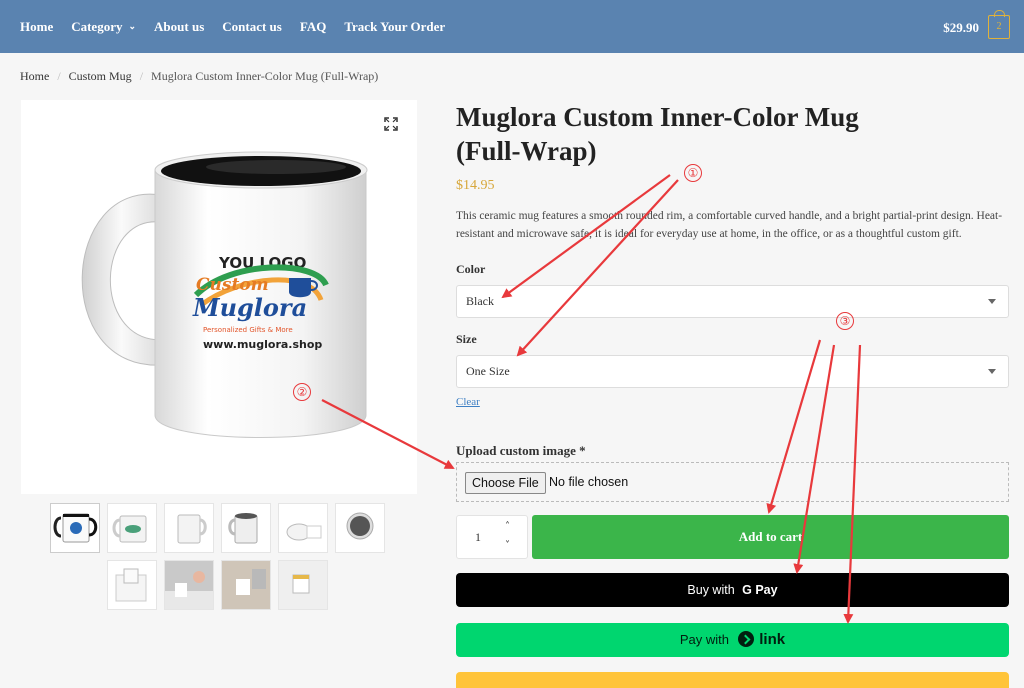  I want to click on size-select-value: One Size, so click(488, 371).